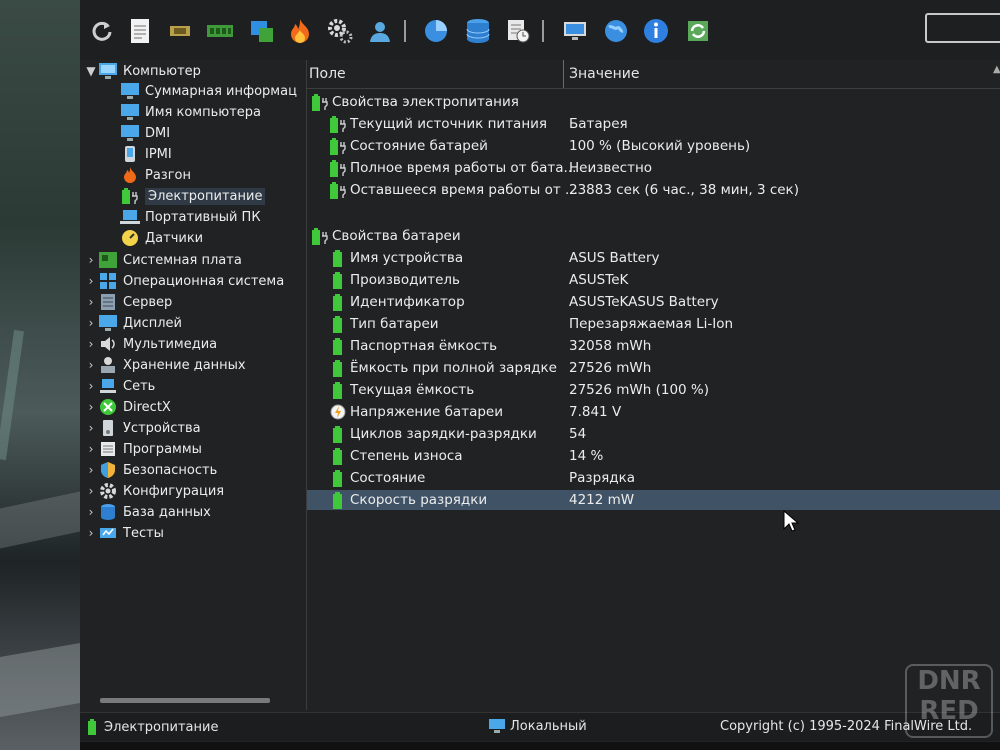  I want to click on overclock-flame-icon, so click(300, 31).